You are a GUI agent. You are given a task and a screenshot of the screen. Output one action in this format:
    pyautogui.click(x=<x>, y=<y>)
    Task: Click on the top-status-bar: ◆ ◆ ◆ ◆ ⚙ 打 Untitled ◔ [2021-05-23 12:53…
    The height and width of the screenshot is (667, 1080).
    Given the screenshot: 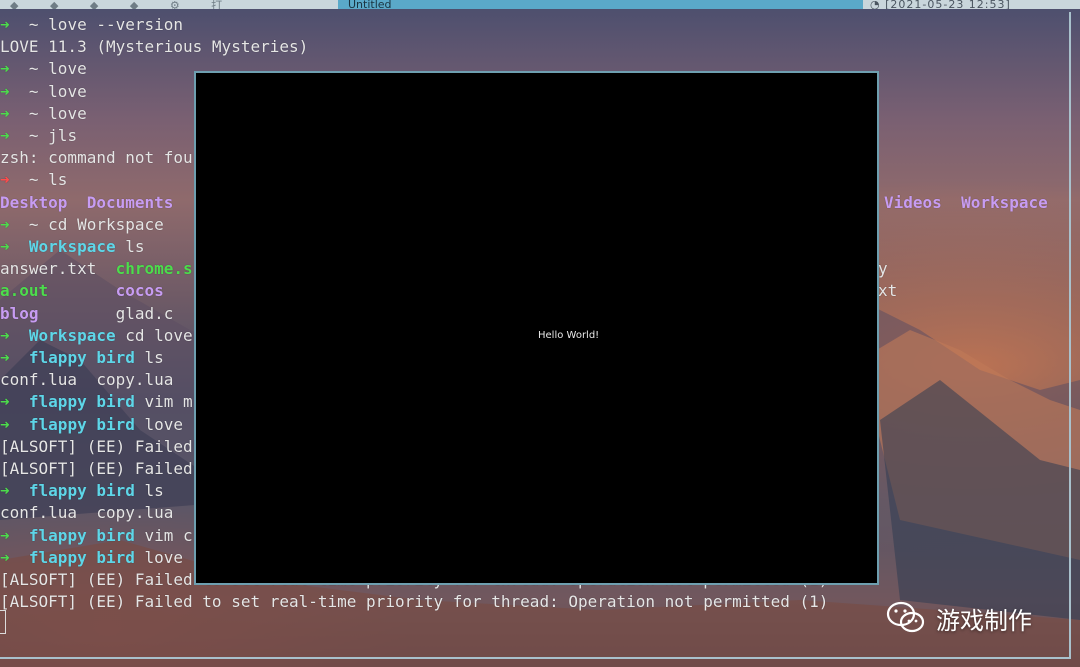 What is the action you would take?
    pyautogui.click(x=540, y=4)
    